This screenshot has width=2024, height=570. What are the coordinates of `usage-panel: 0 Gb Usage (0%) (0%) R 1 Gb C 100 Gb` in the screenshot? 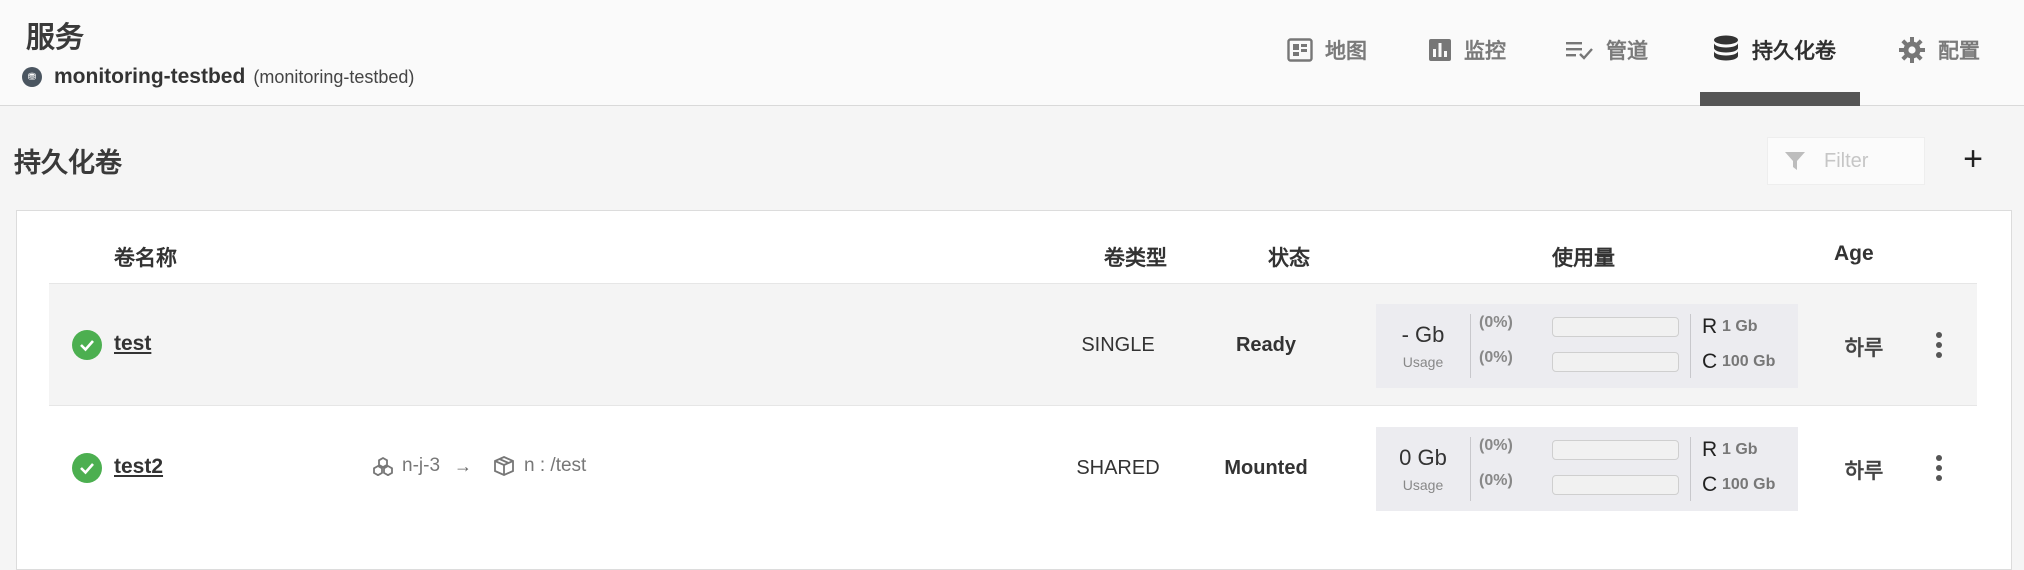 It's located at (1587, 469).